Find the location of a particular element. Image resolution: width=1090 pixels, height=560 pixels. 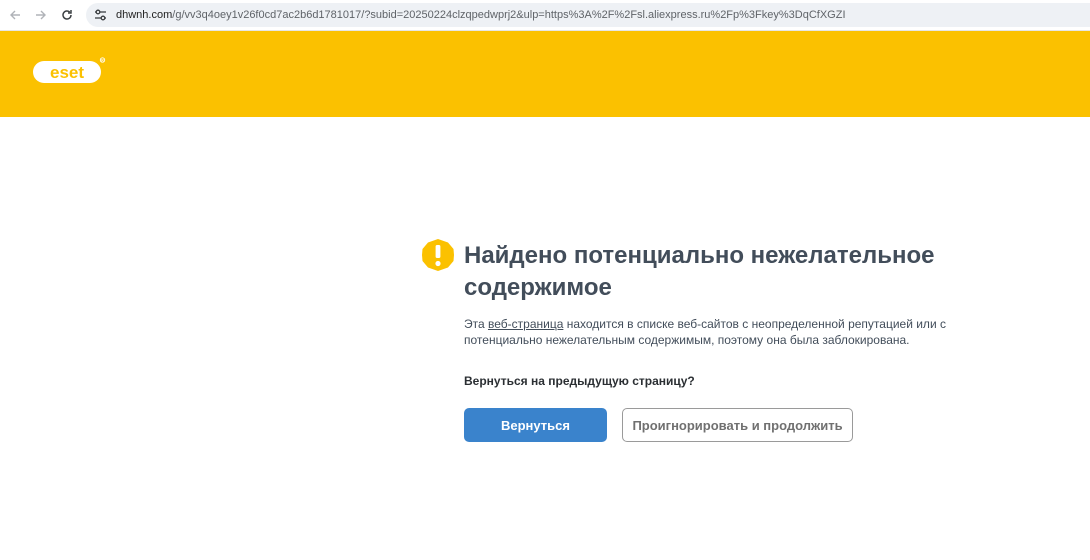

warning-exclamation-icon is located at coordinates (438, 257).